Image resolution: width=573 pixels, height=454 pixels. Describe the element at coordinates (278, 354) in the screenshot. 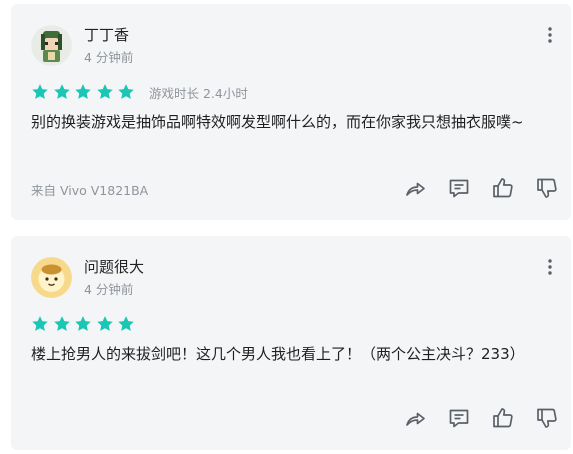

I see `comment-text: 楼上抢男人的来拔剑吧！这几个男人我也看上了！（两个公主决斗？233）` at that location.